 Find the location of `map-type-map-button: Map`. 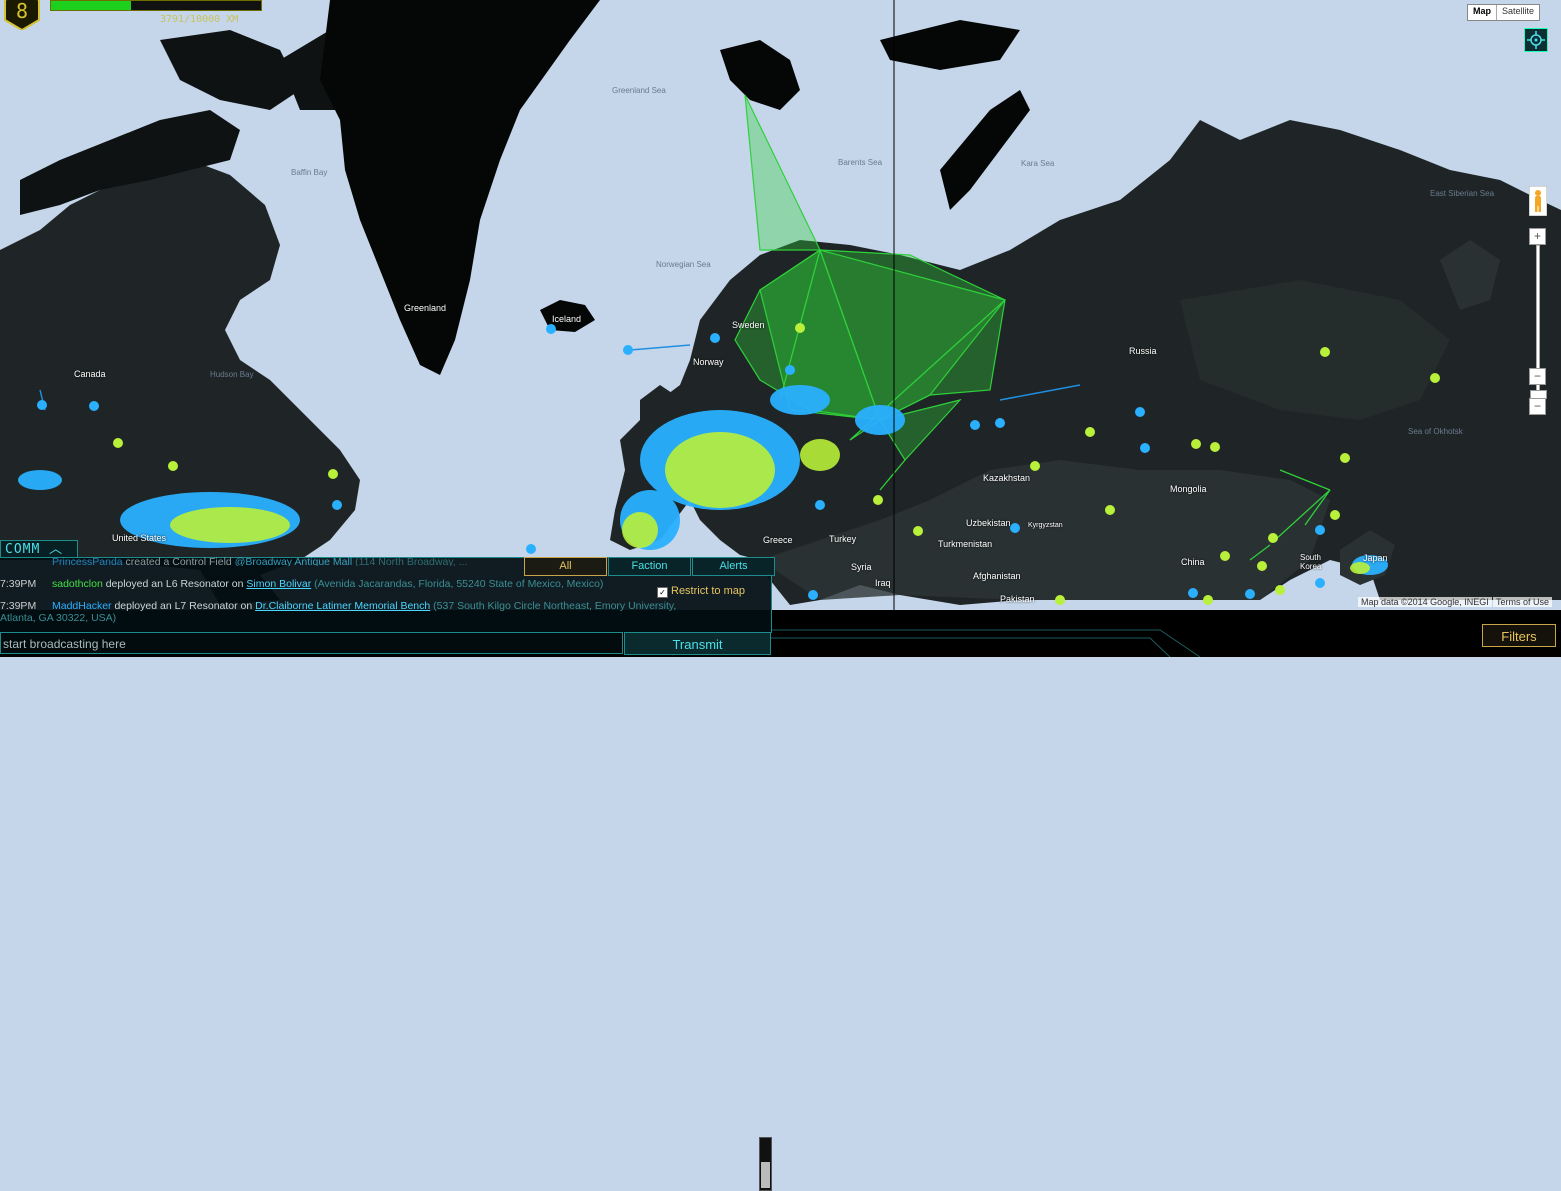

map-type-map-button: Map is located at coordinates (1482, 12).